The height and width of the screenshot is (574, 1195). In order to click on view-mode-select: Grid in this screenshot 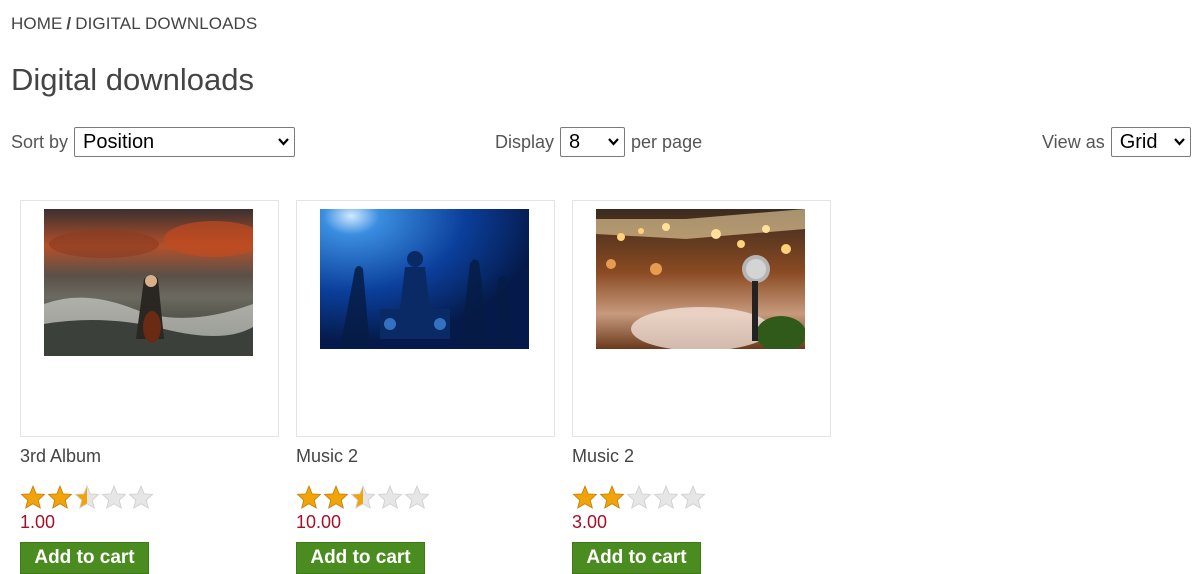, I will do `click(1150, 142)`.